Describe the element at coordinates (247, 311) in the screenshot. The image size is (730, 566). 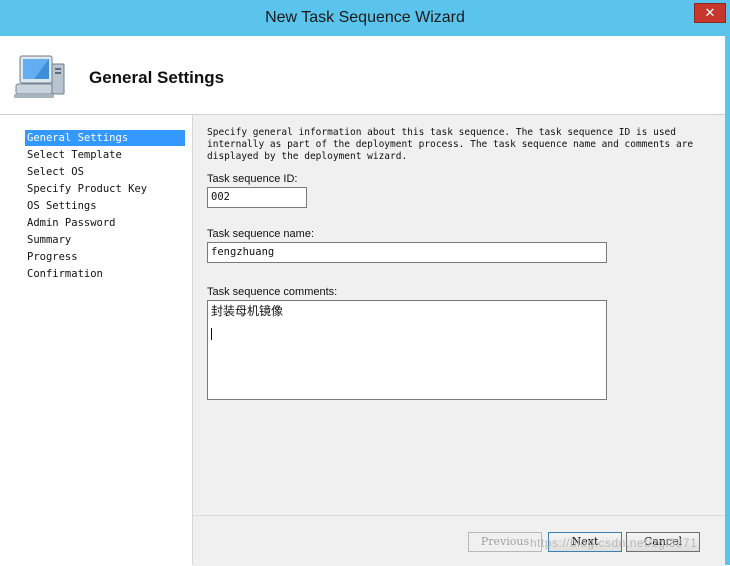
I see `comments-text: 封装母机镜像` at that location.